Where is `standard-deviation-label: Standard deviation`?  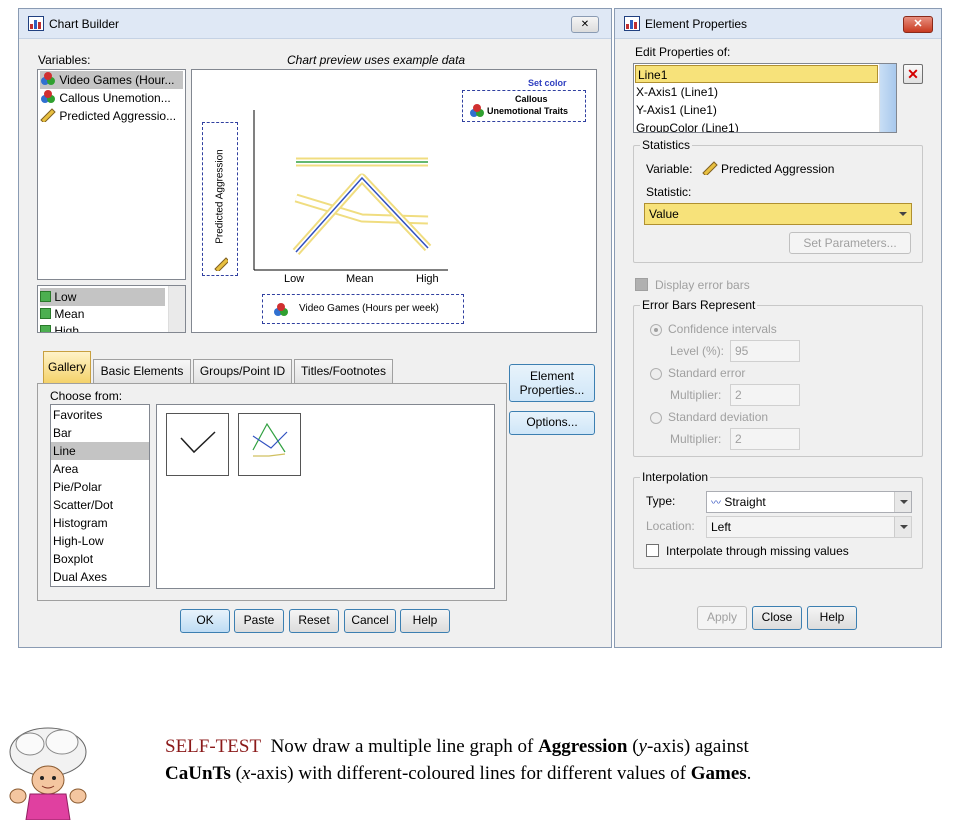 standard-deviation-label: Standard deviation is located at coordinates (718, 417).